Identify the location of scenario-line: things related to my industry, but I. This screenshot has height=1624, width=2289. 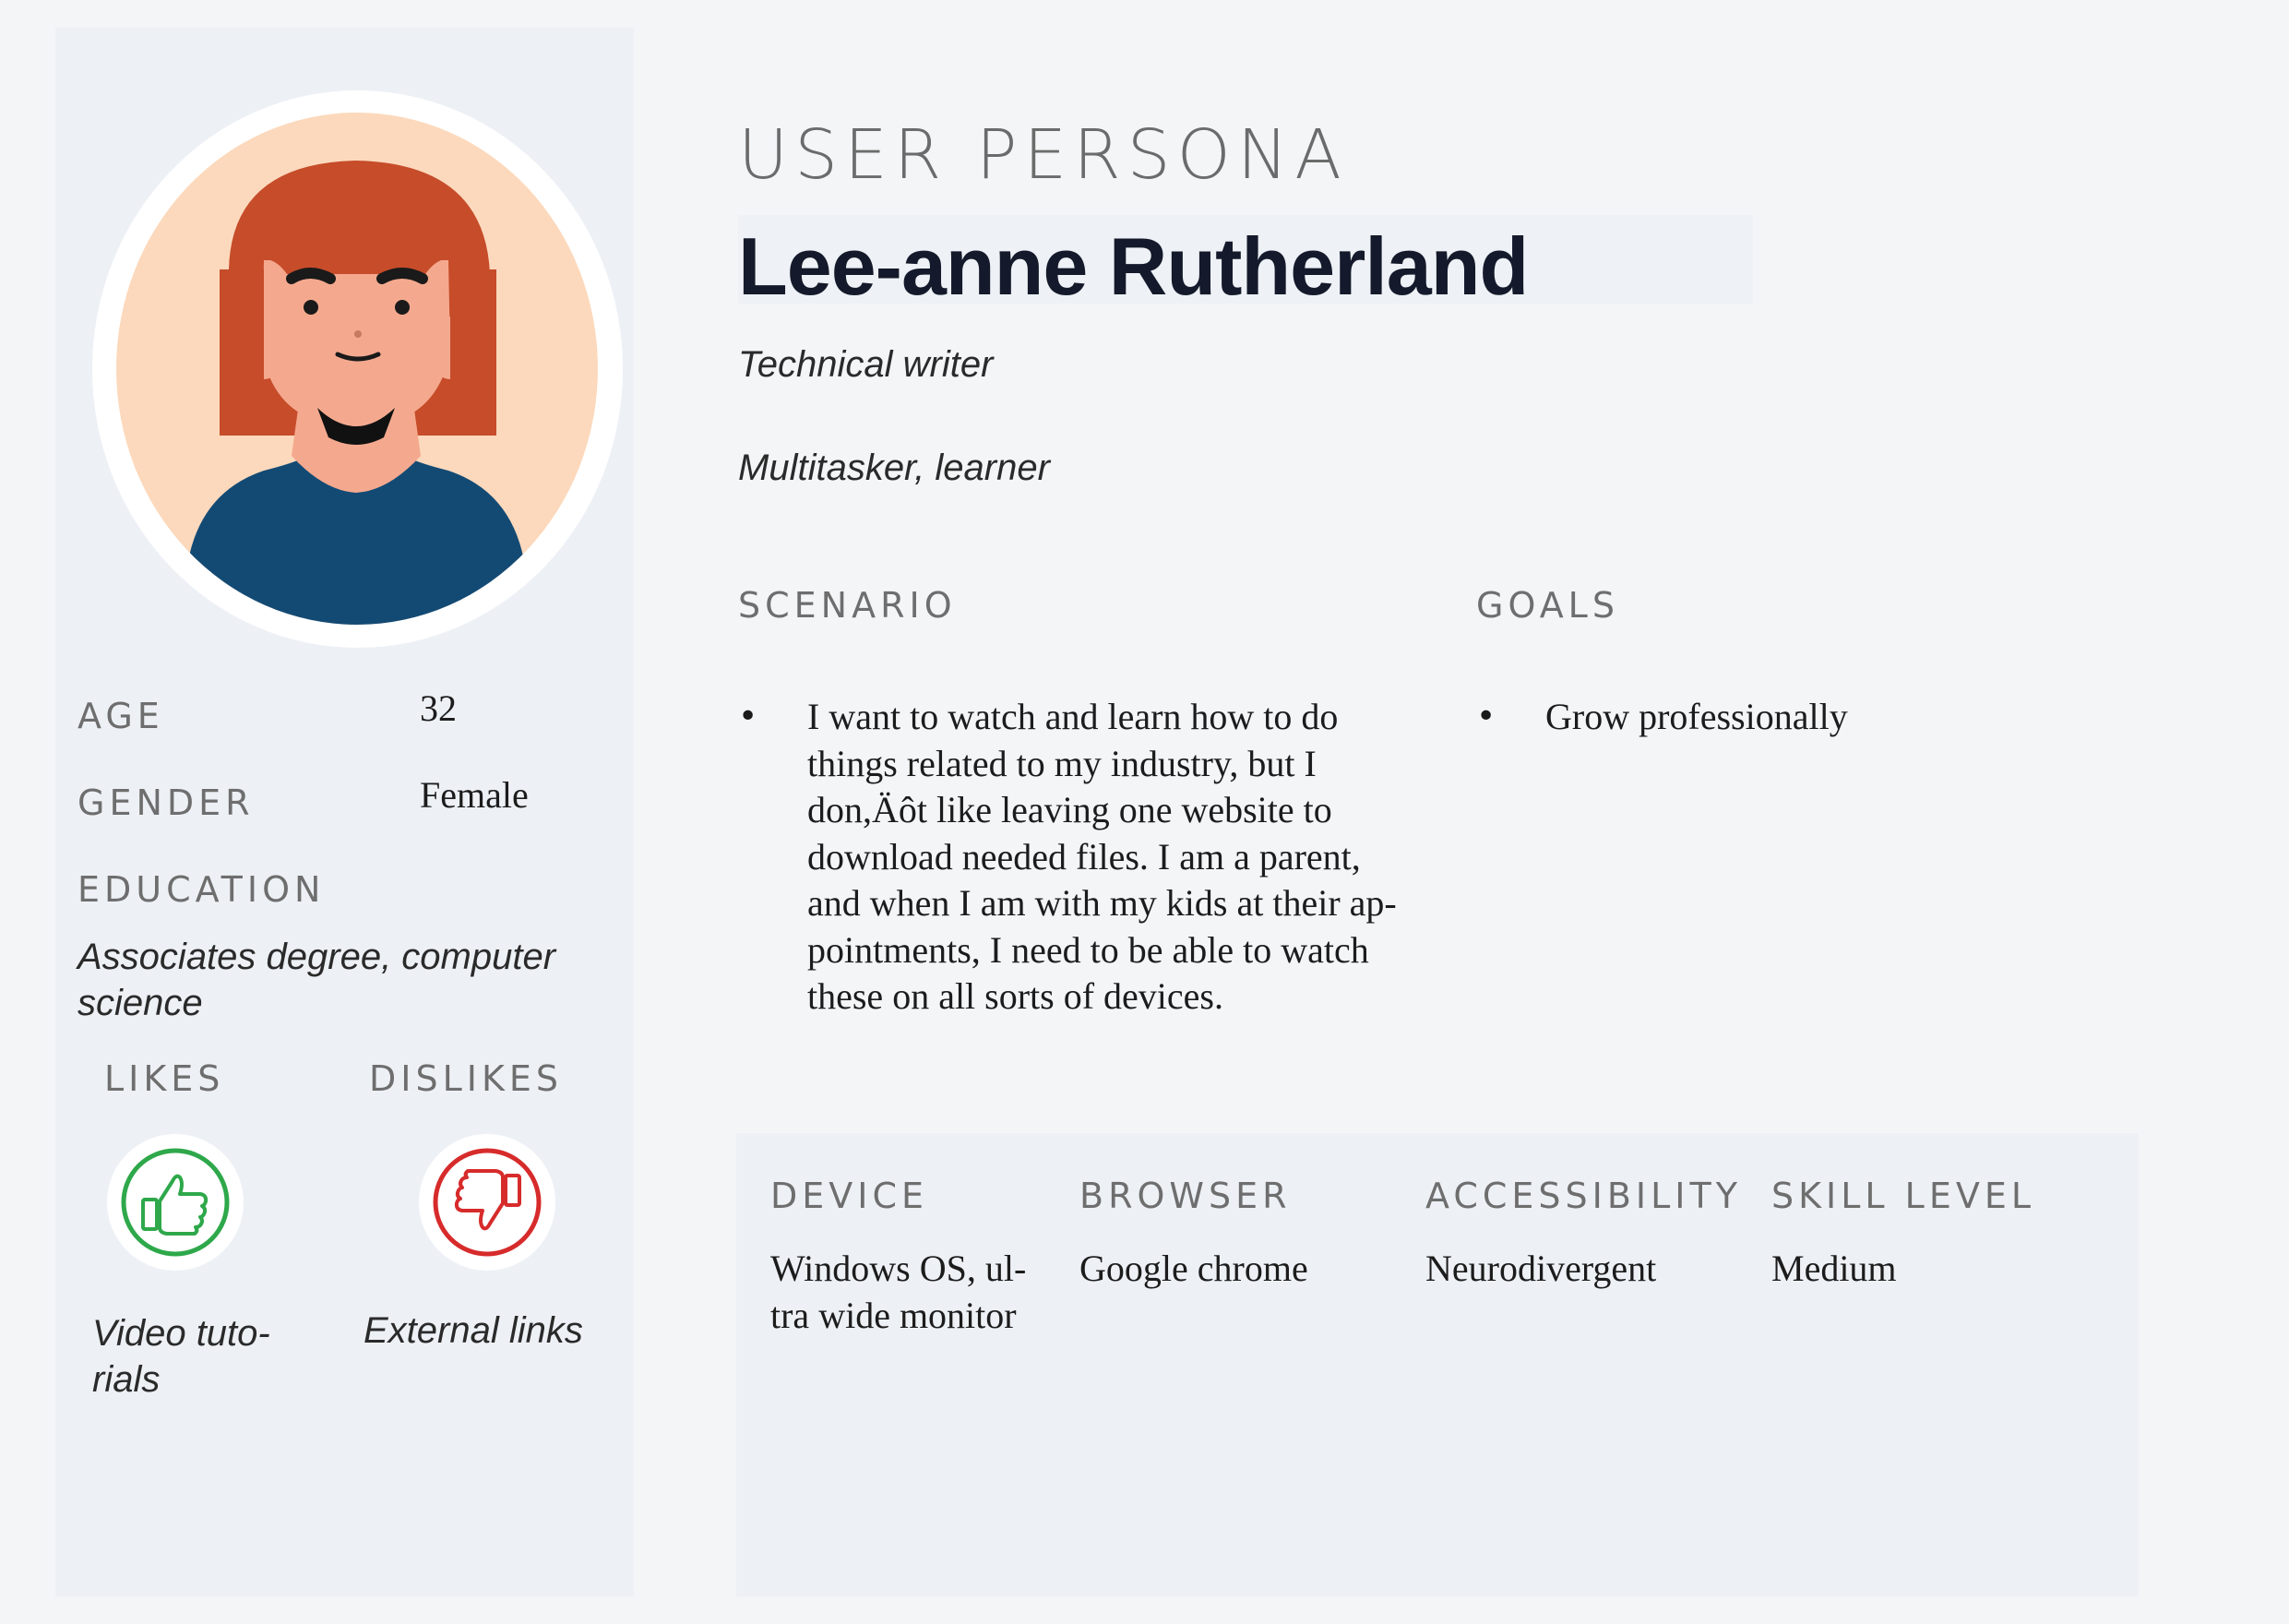
(1062, 763).